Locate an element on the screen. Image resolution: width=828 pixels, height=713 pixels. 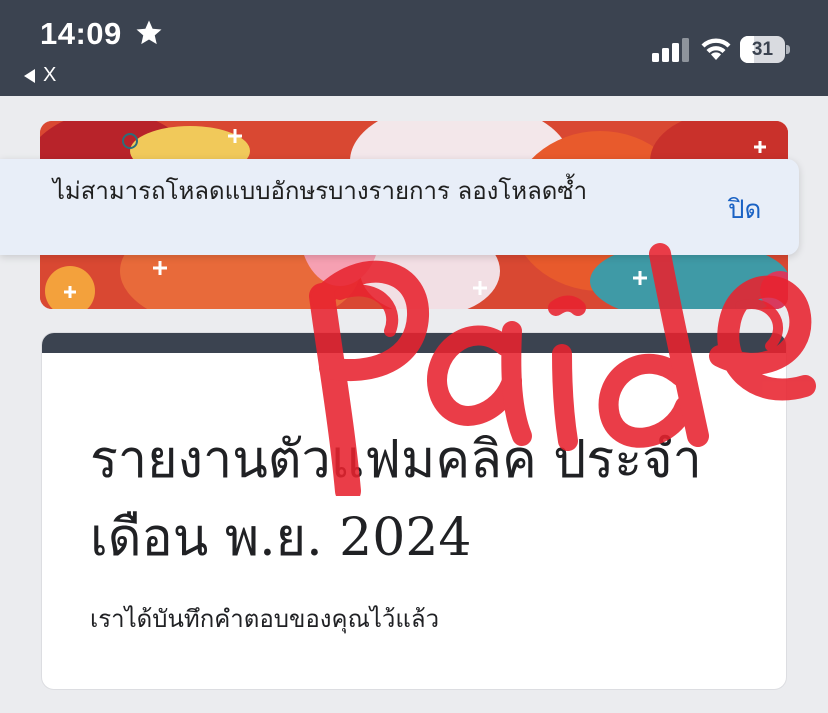
battery-percent: 31 is located at coordinates (762, 49).